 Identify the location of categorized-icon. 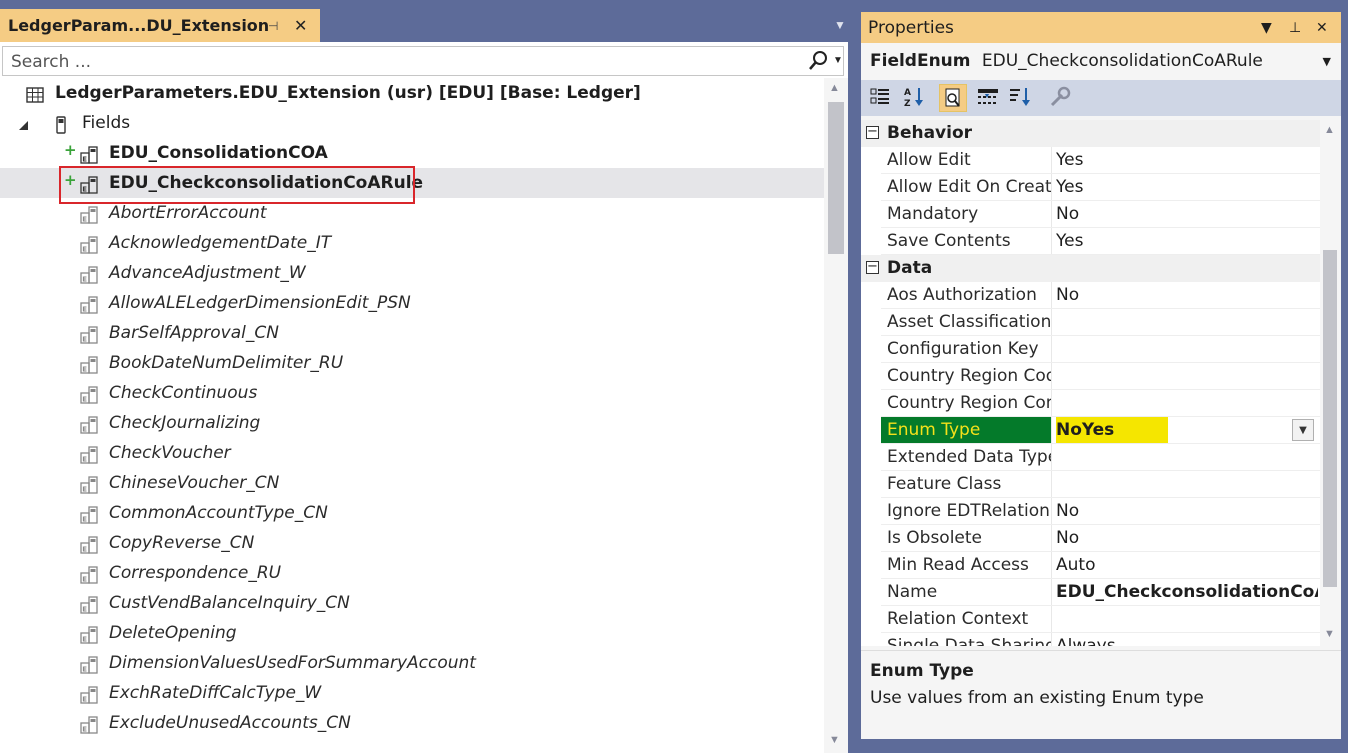
(881, 98).